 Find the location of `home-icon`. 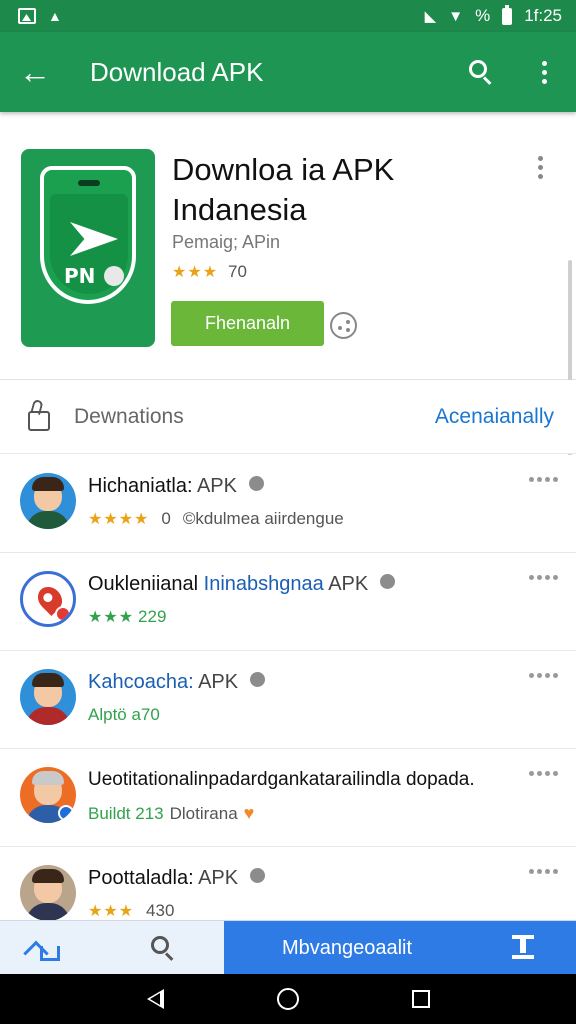

home-icon is located at coordinates (43, 951).